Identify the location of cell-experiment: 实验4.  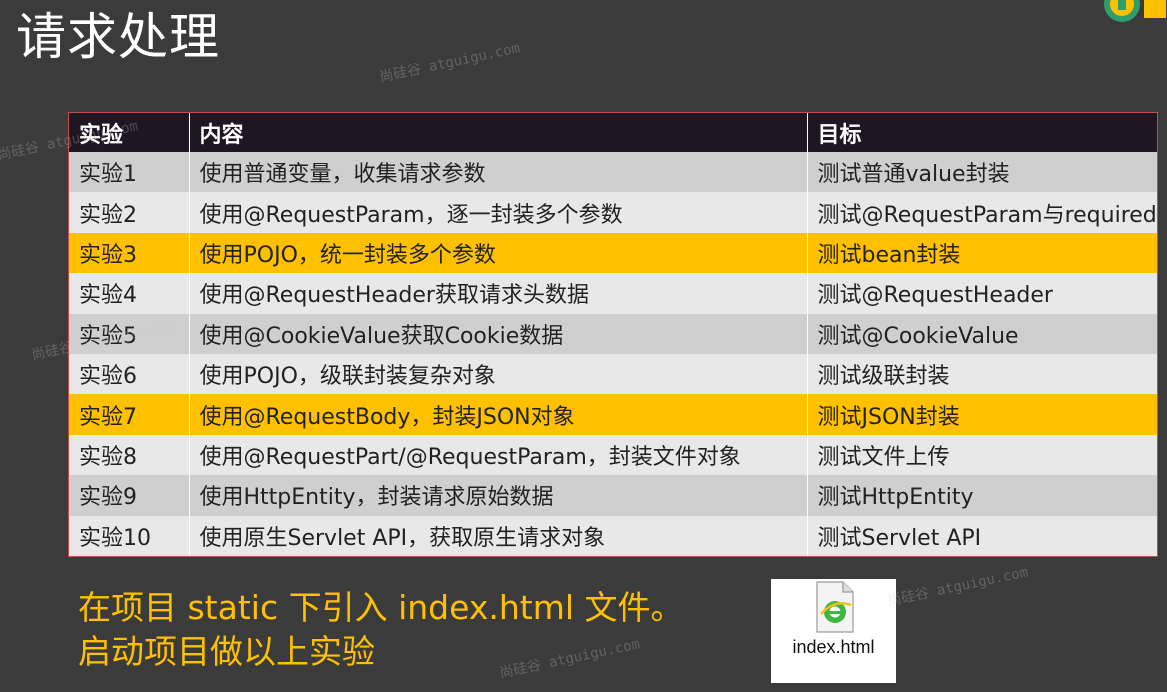
(129, 293).